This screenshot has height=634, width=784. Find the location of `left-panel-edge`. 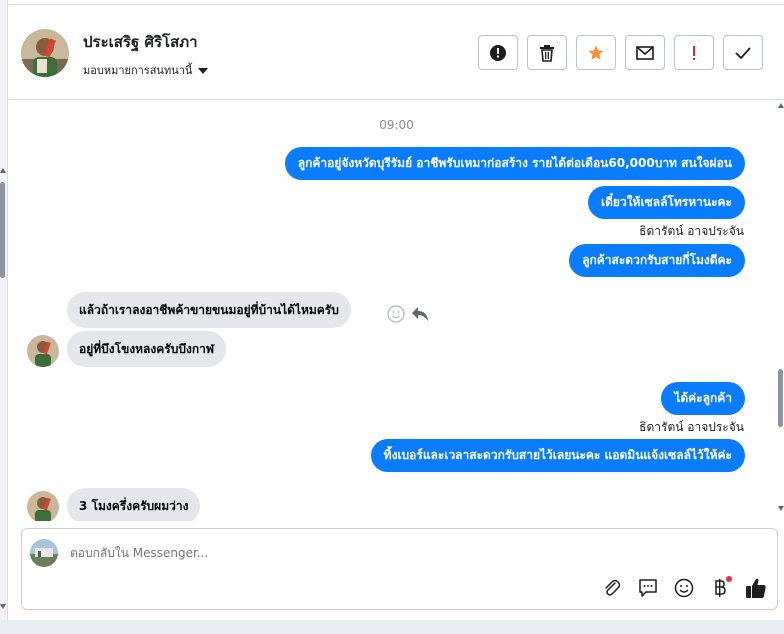

left-panel-edge is located at coordinates (4, 317).